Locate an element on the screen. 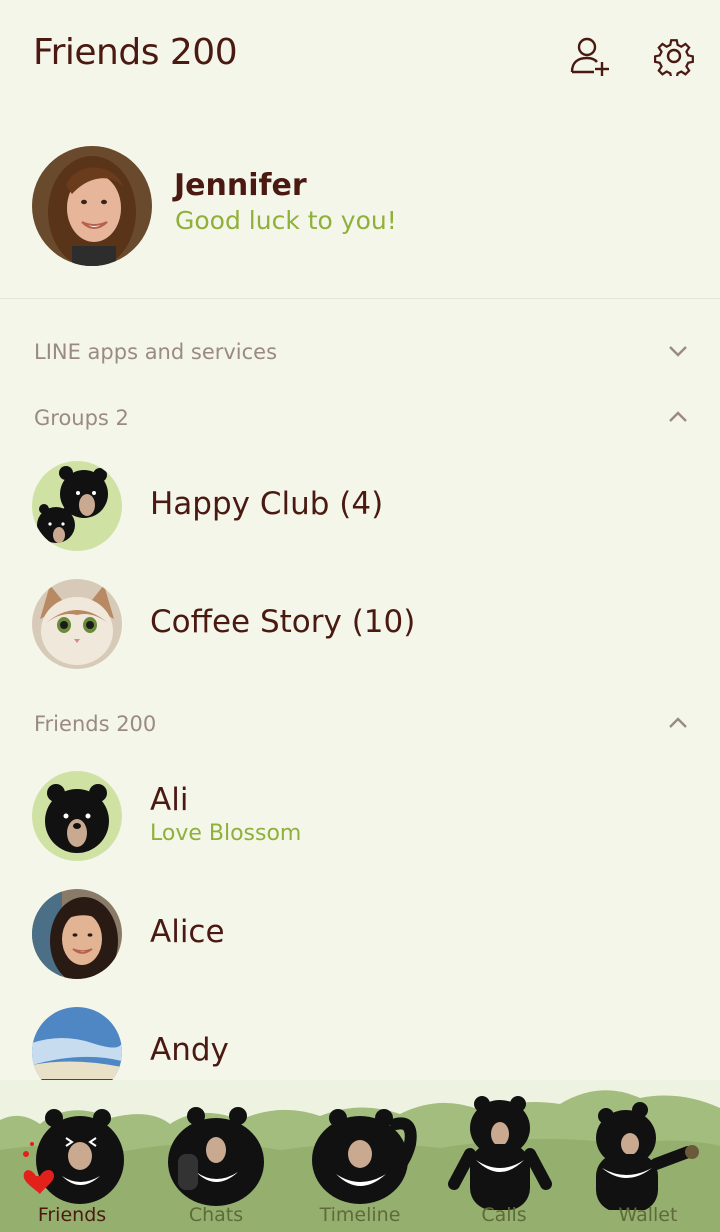  bear-wallet-icon is located at coordinates (647, 1157).